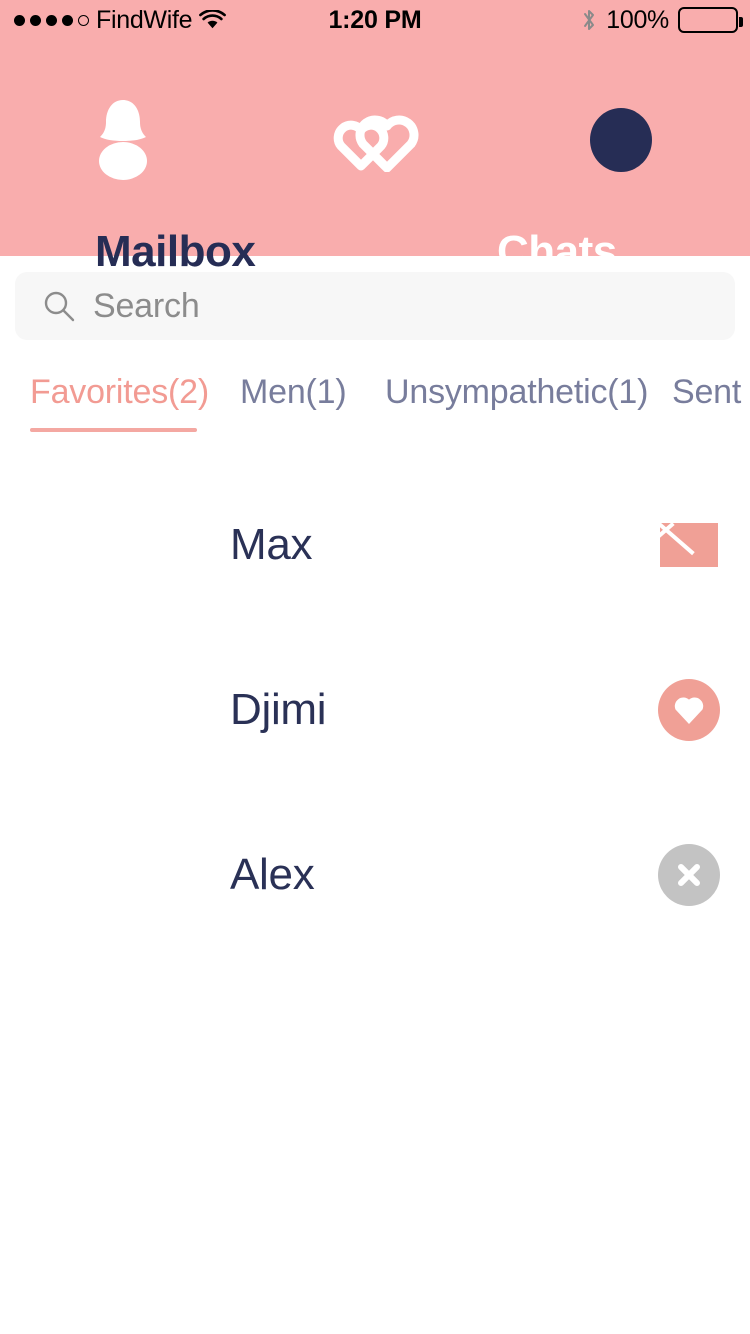 The image size is (750, 1334). I want to click on header-tab-bar: Mailbox Chats, so click(375, 231).